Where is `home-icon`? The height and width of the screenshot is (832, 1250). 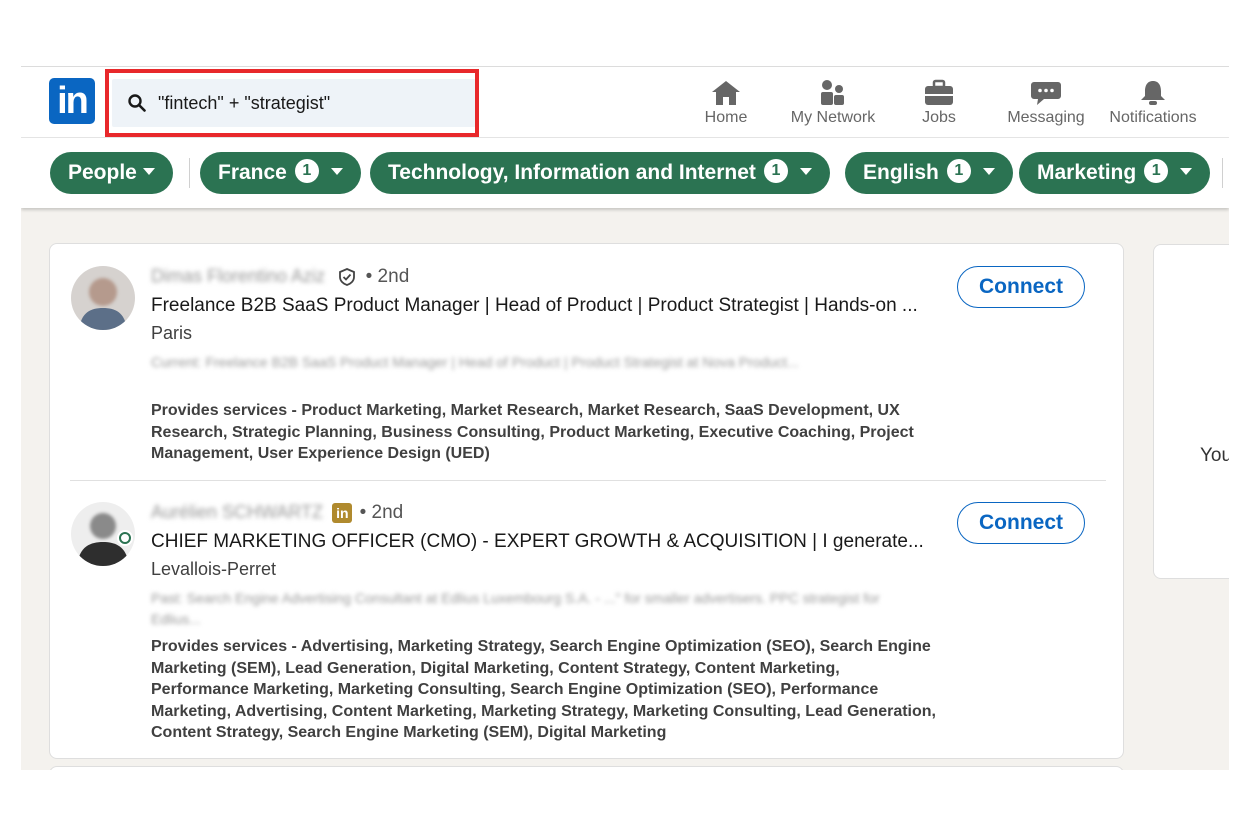 home-icon is located at coordinates (726, 93).